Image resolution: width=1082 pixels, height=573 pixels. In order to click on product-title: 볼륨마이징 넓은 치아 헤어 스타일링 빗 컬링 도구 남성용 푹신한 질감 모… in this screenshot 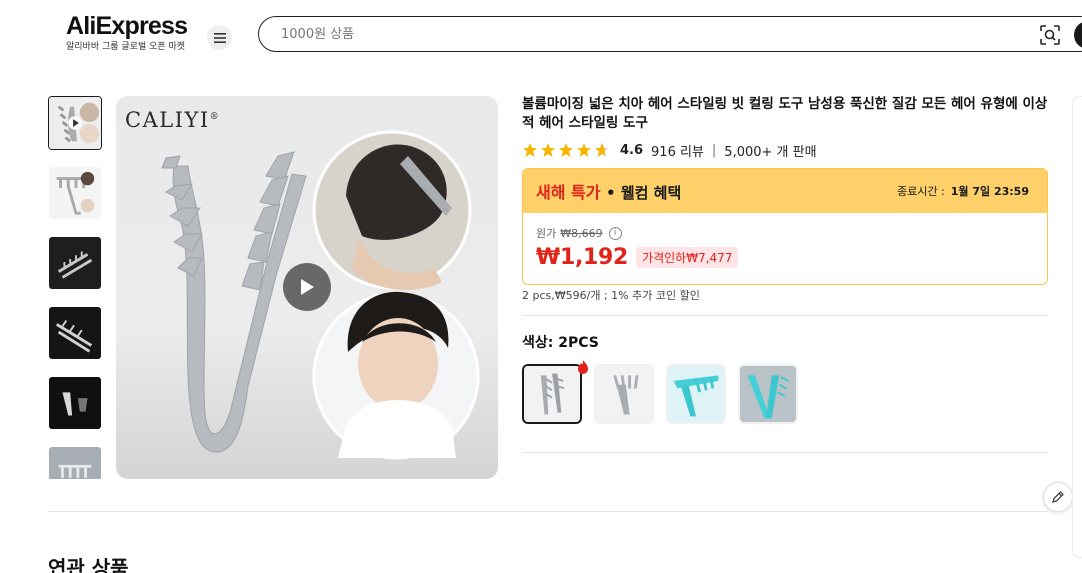, I will do `click(785, 113)`.